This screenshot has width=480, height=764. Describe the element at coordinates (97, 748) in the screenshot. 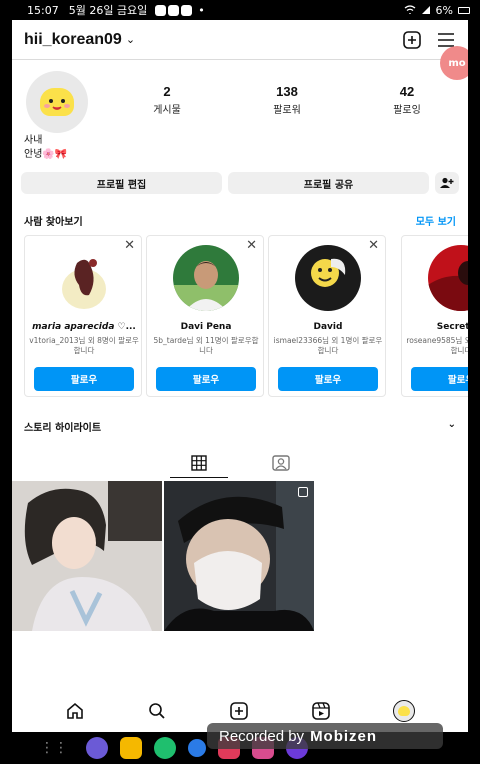

I see `internet-app-icon` at that location.